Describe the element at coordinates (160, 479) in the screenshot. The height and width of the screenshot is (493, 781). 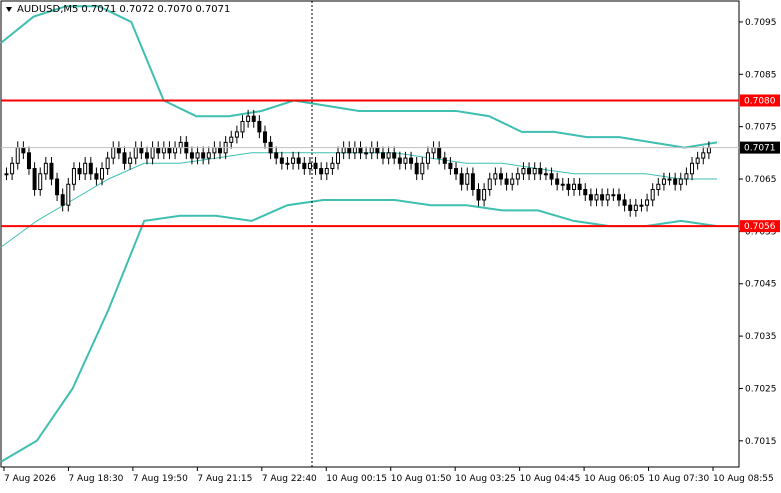
I see `x-tick-label: 7 Aug 19:50` at that location.